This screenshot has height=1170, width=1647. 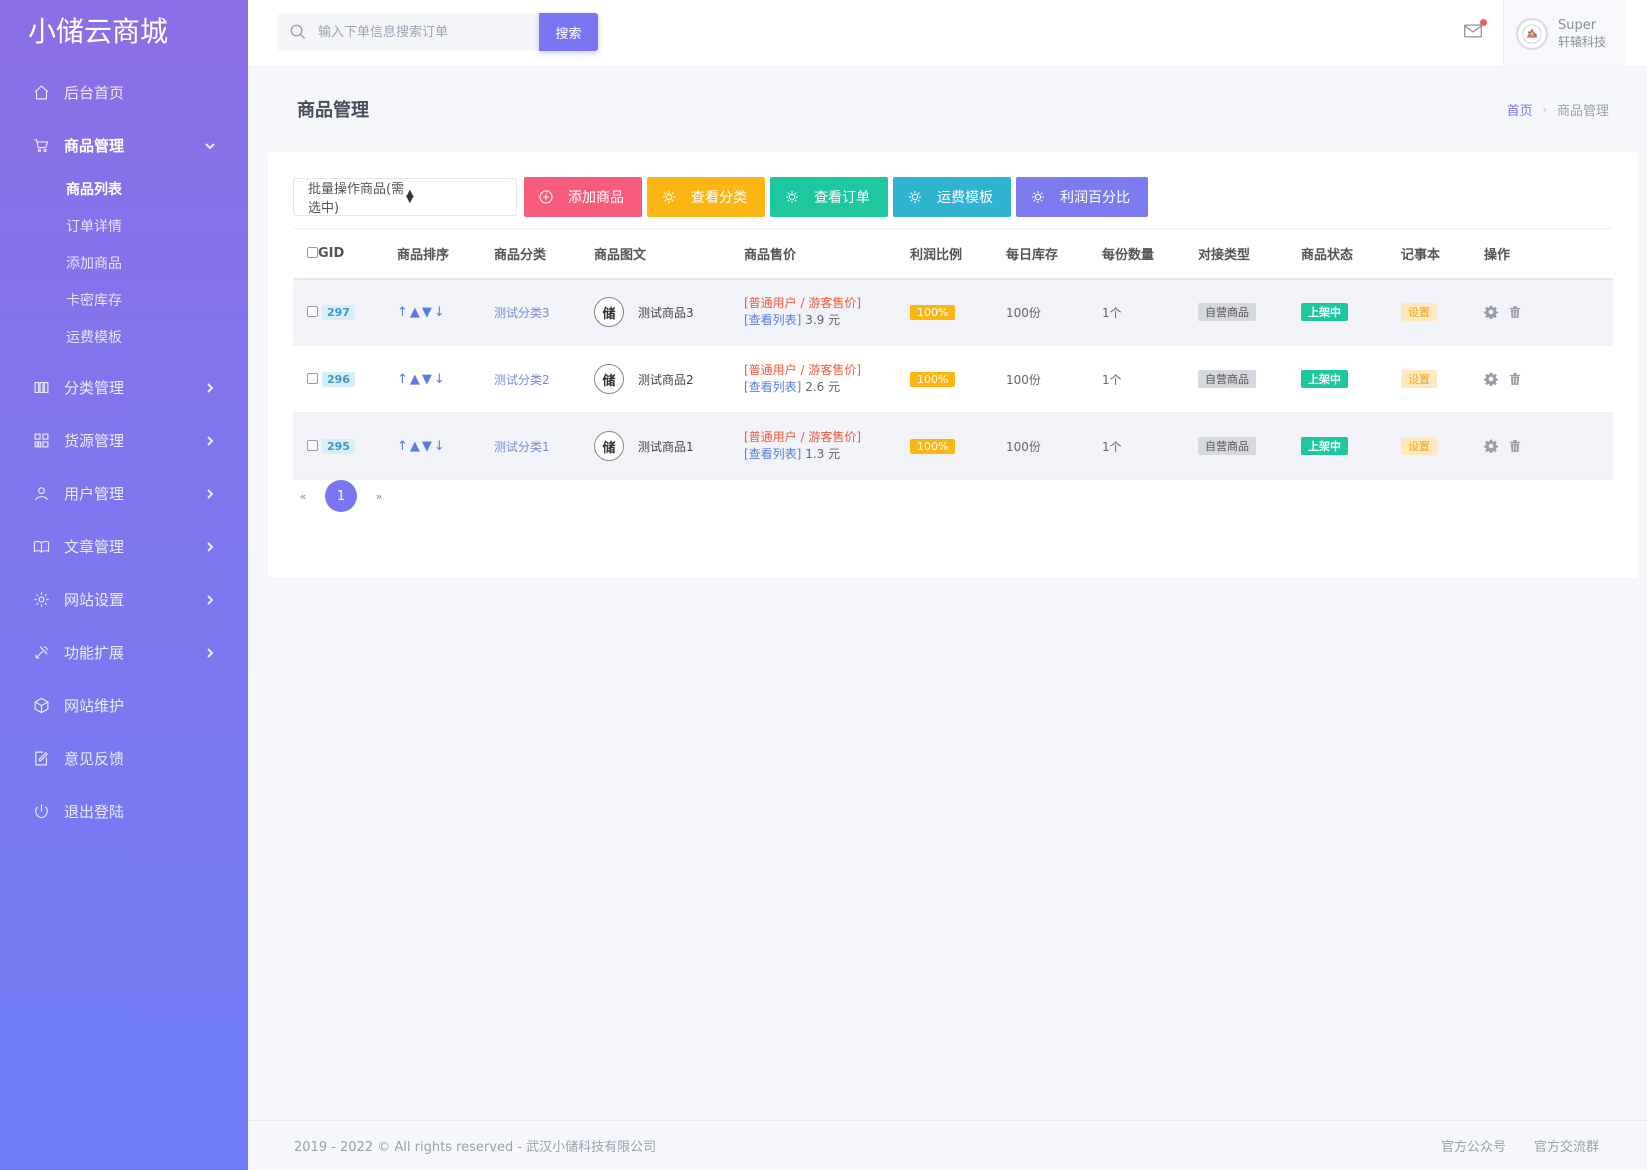 I want to click on sidebar-item-maintenance: 网站维护, so click(x=124, y=705).